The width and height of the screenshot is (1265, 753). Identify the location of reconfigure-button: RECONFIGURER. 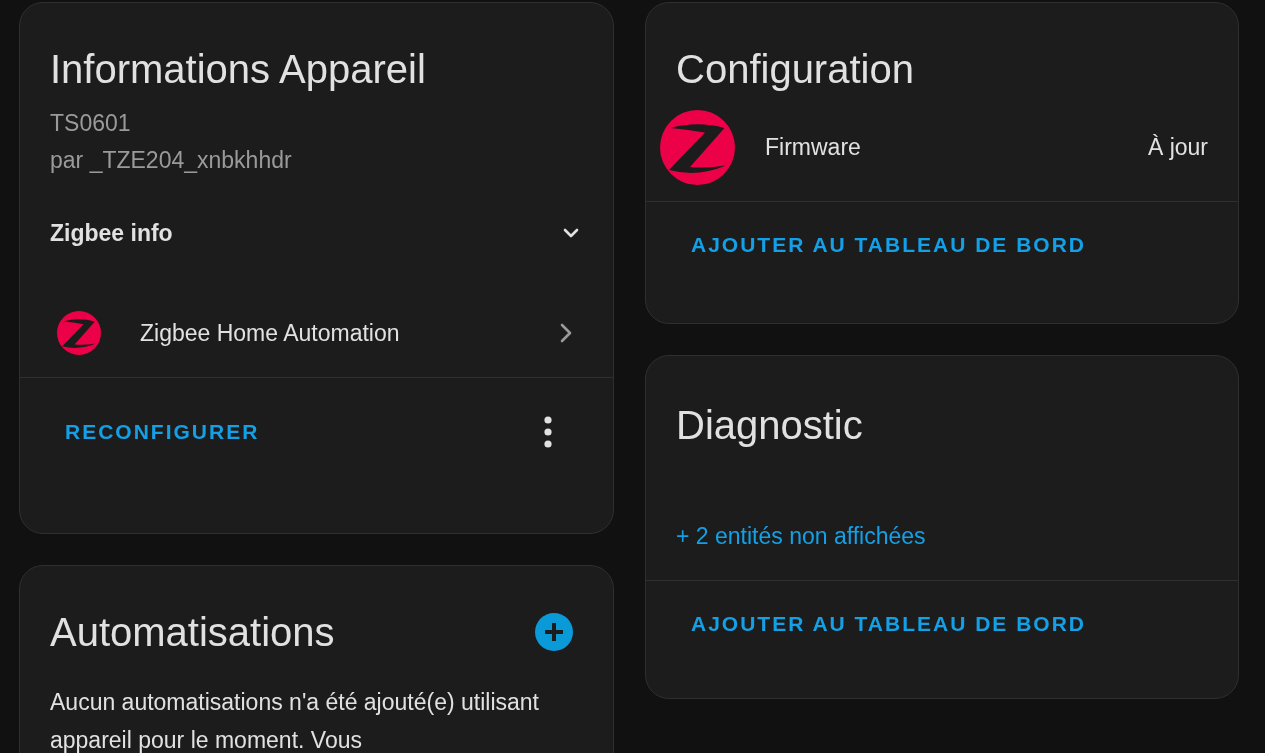
(162, 432).